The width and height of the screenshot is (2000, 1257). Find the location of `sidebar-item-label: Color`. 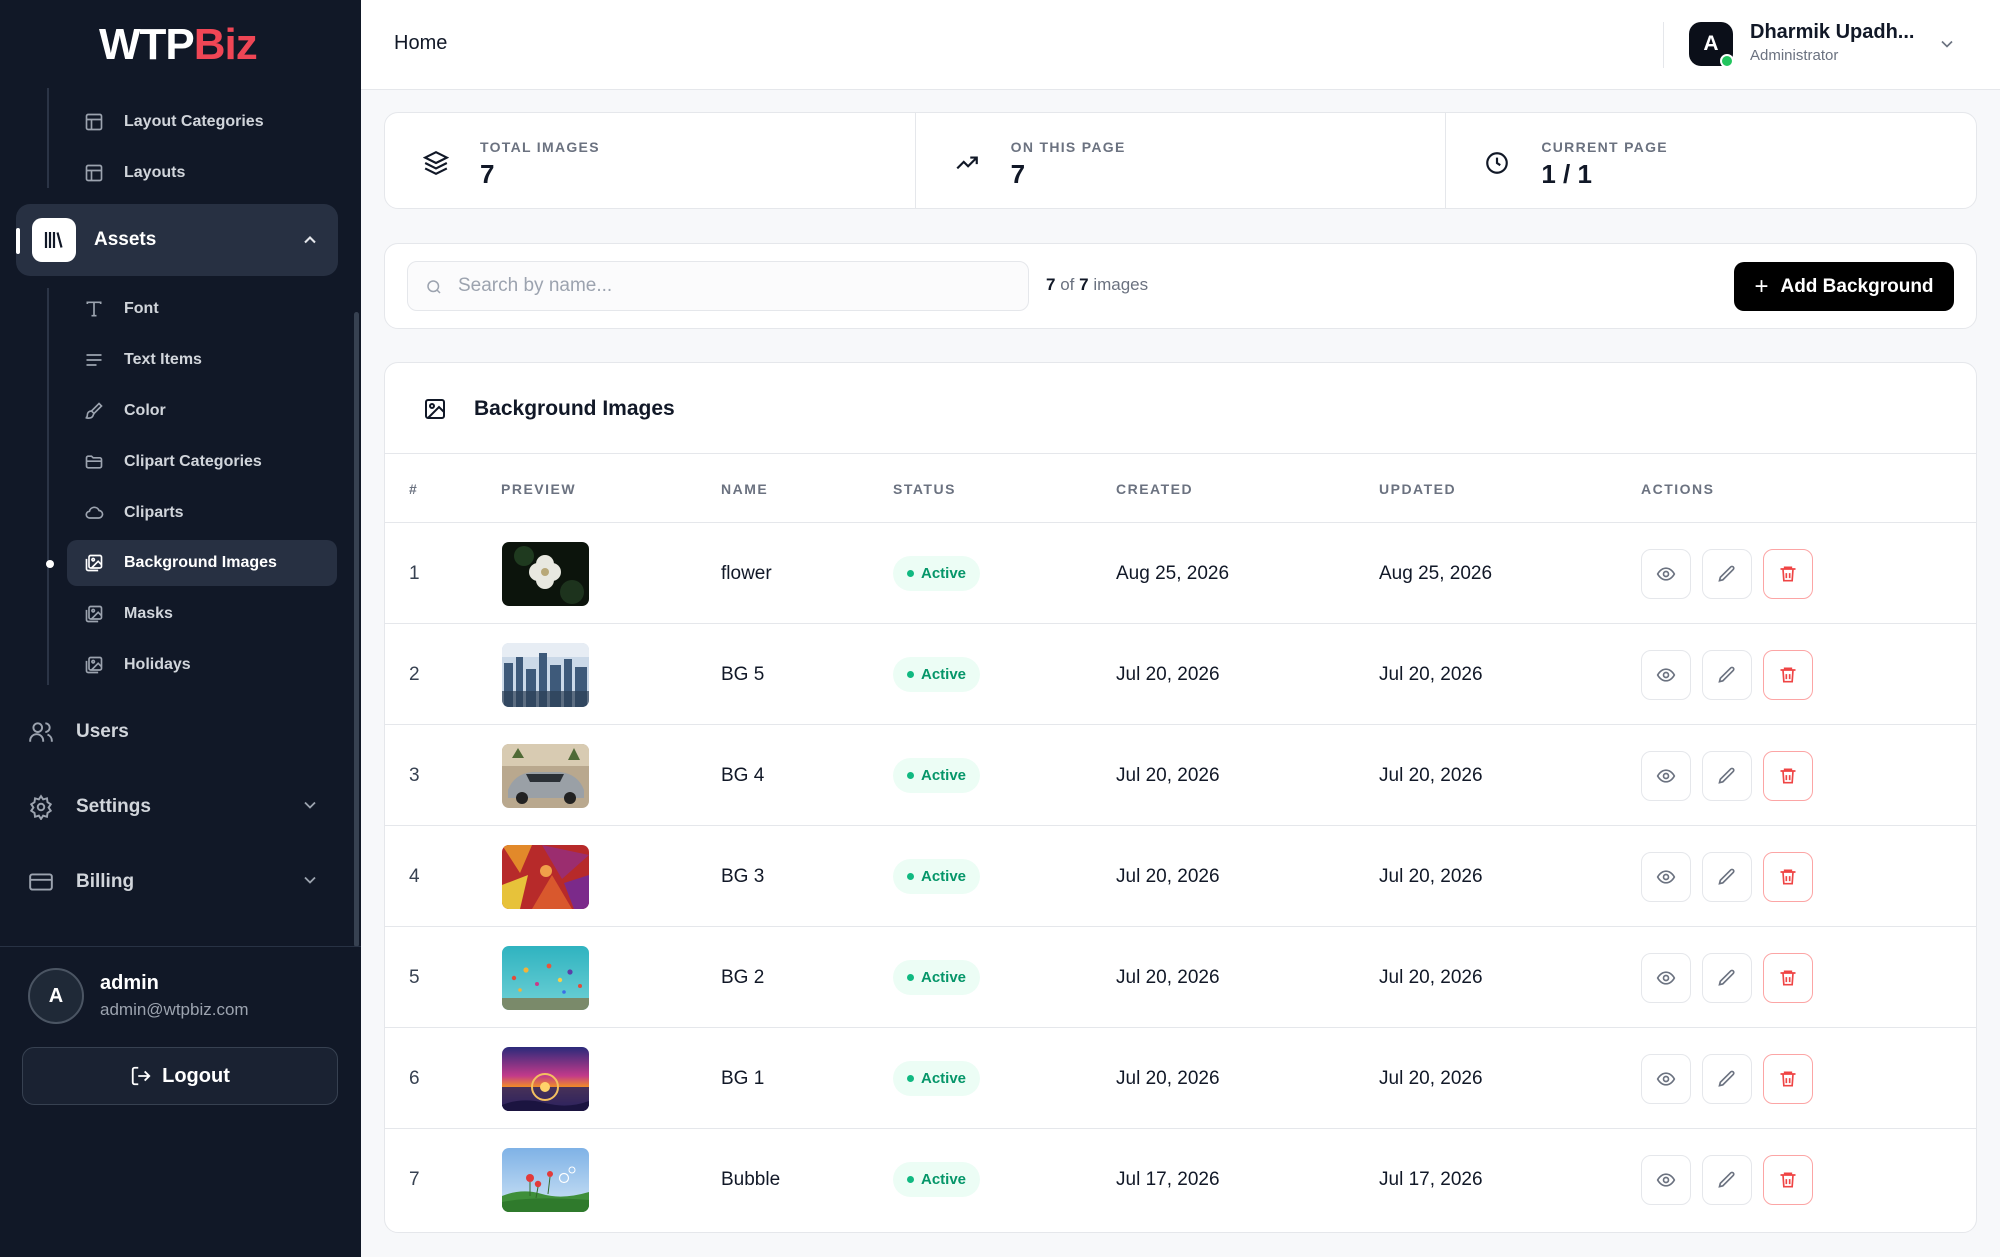

sidebar-item-label: Color is located at coordinates (145, 410).